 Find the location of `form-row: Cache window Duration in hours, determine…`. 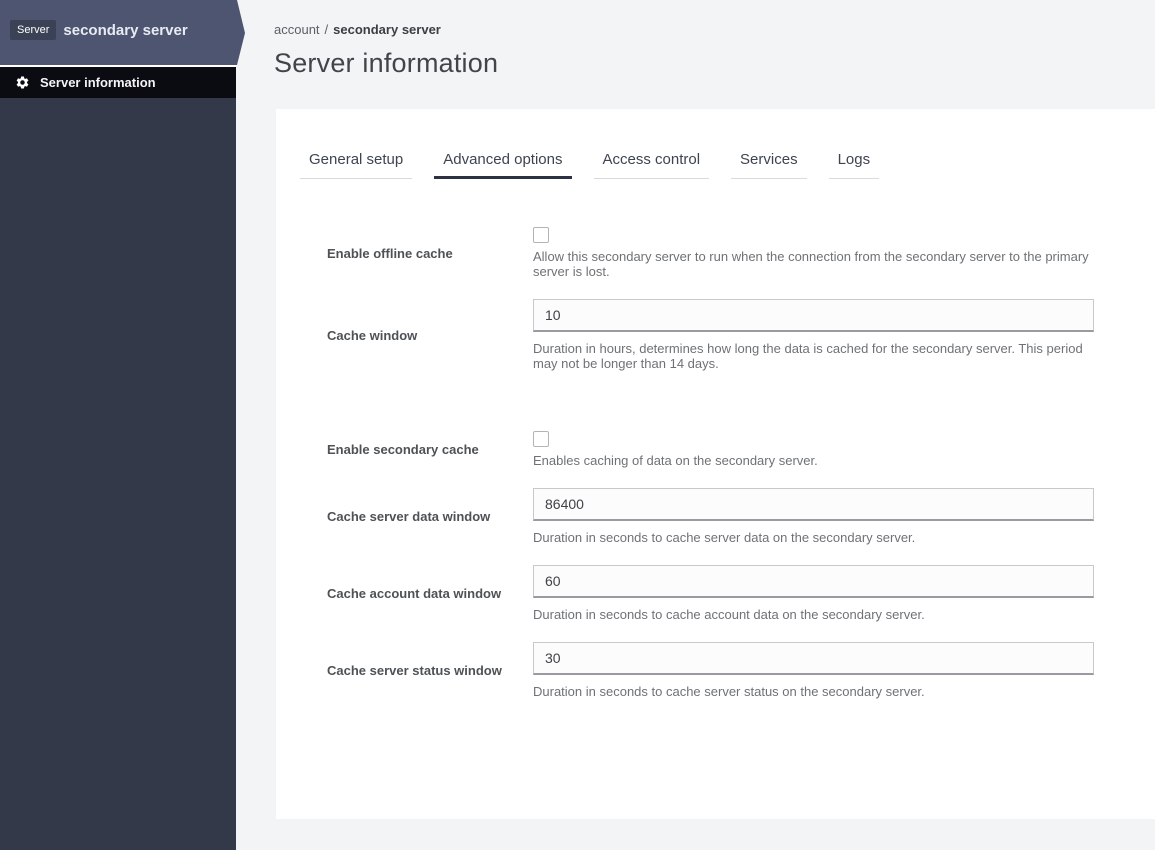

form-row: Cache window Duration in hours, determine… is located at coordinates (715, 335).